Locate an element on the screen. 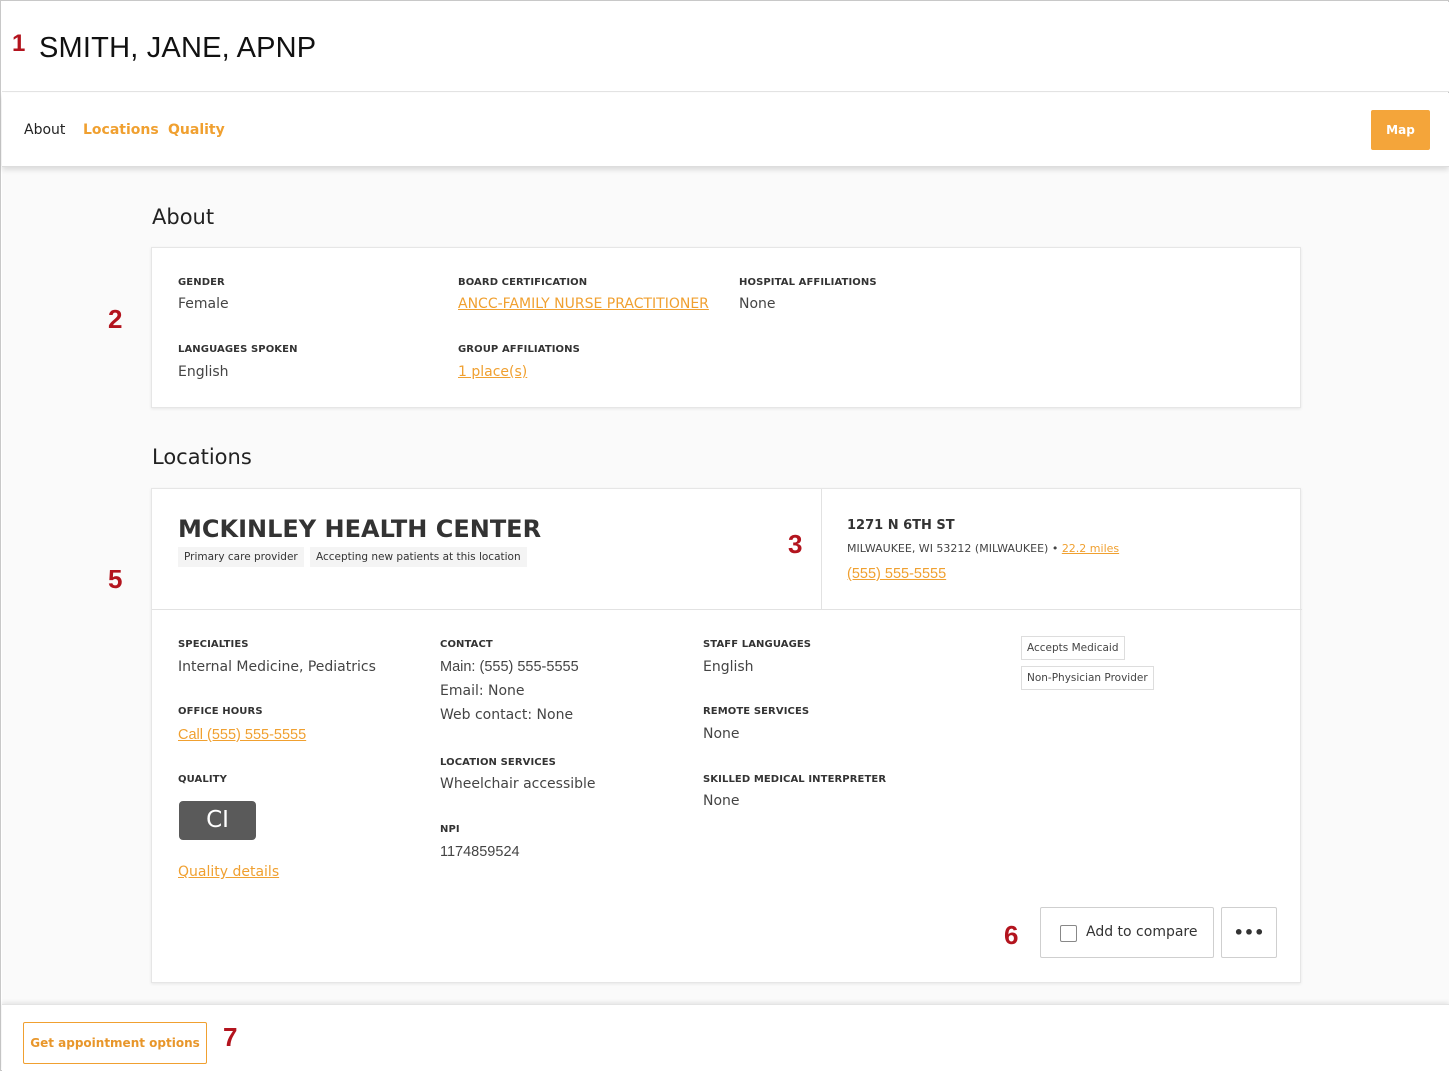  hospital-affiliations-label: HOSPITAL AFFILIATIONS is located at coordinates (808, 282).